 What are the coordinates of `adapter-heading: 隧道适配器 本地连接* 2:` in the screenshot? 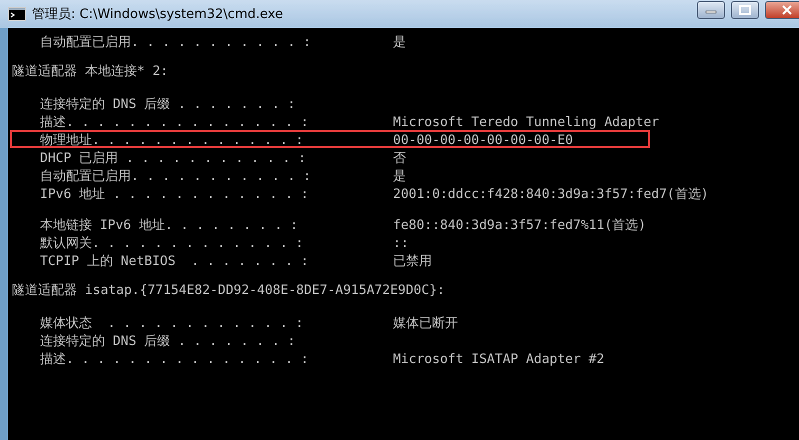 It's located at (90, 72).